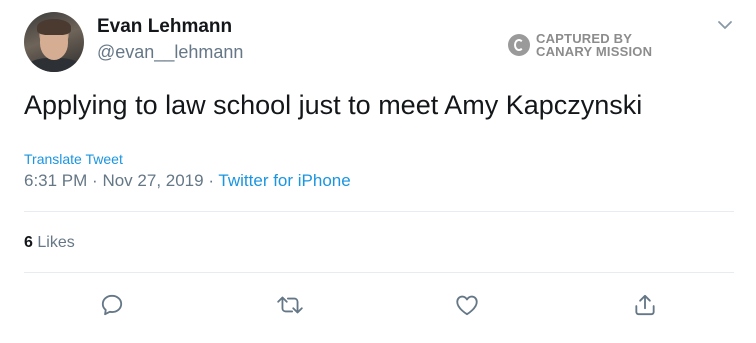 This screenshot has width=756, height=343. I want to click on watermark-text: CAPTURED BY CANARY MISSION, so click(594, 45).